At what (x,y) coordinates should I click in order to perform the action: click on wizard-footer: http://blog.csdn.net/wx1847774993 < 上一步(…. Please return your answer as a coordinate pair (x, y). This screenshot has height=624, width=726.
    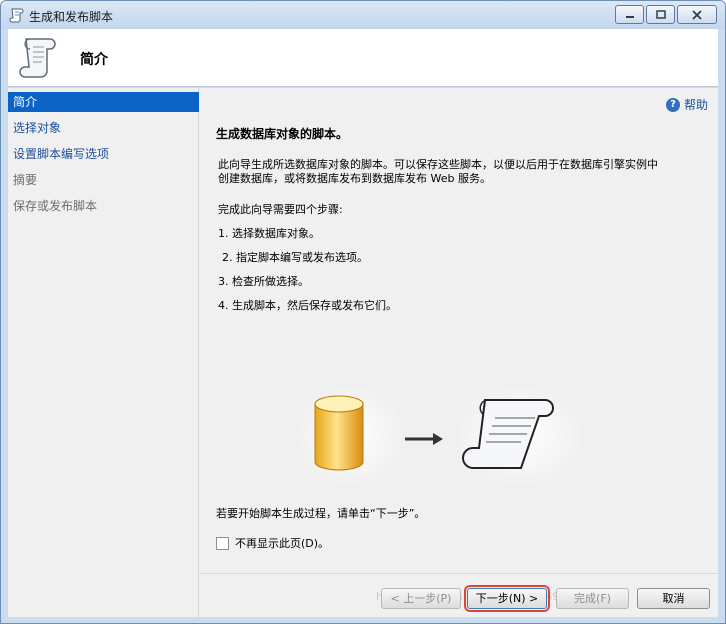
    Looking at the image, I should click on (459, 595).